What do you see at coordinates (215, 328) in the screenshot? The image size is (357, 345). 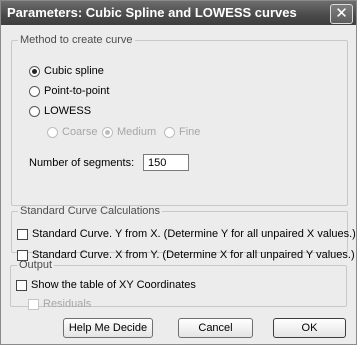 I see `cancel-button: Cancel` at bounding box center [215, 328].